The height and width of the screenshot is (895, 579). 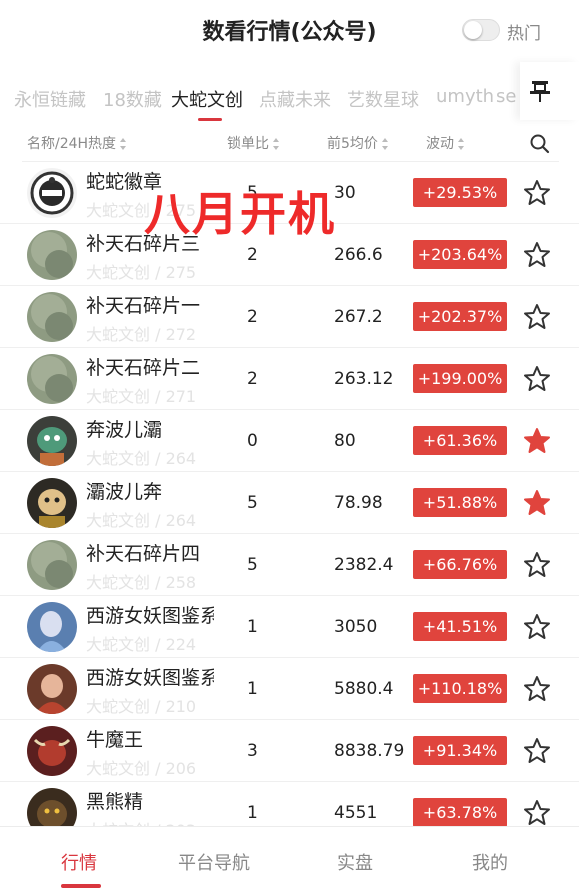 What do you see at coordinates (356, 813) in the screenshot?
I see `item-avg-price: 4551` at bounding box center [356, 813].